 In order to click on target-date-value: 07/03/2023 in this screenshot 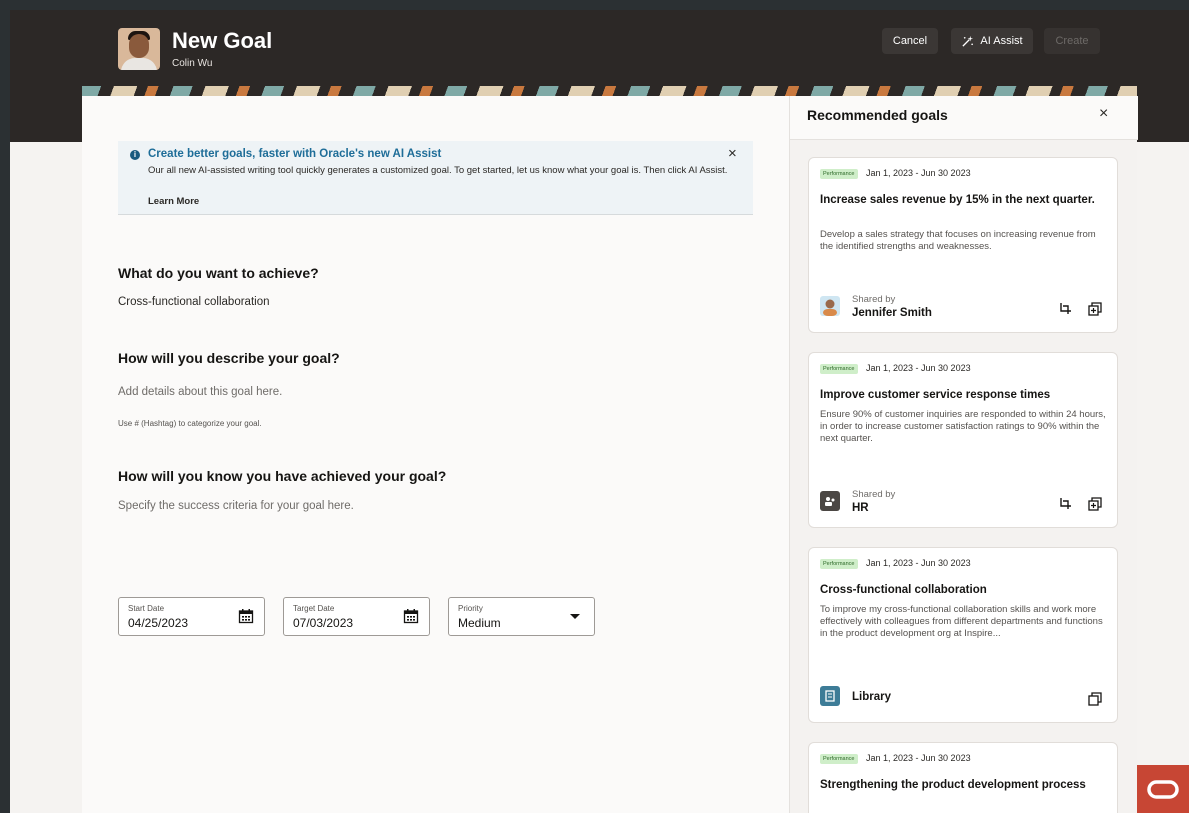, I will do `click(323, 623)`.